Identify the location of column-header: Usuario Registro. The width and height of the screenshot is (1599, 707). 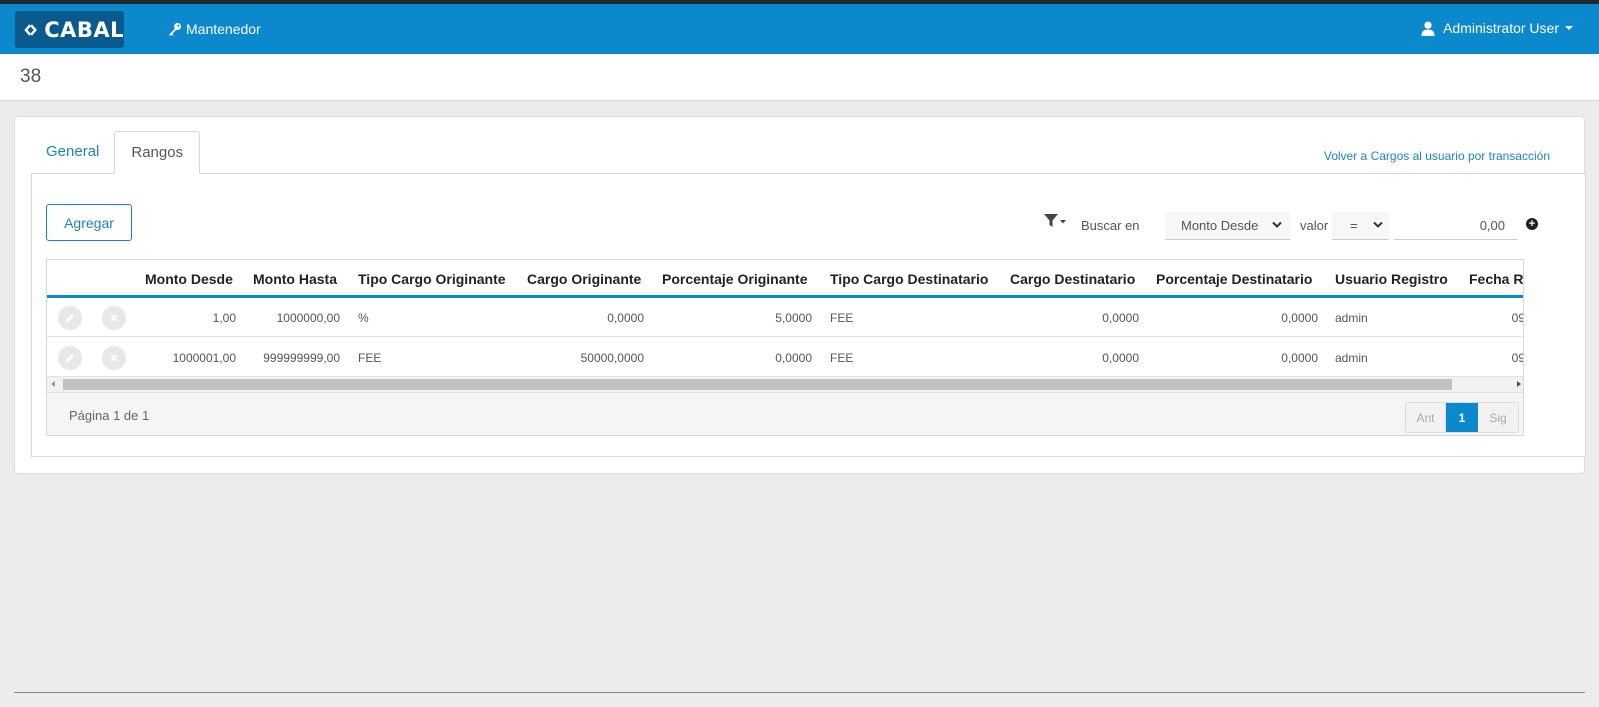
(1391, 279).